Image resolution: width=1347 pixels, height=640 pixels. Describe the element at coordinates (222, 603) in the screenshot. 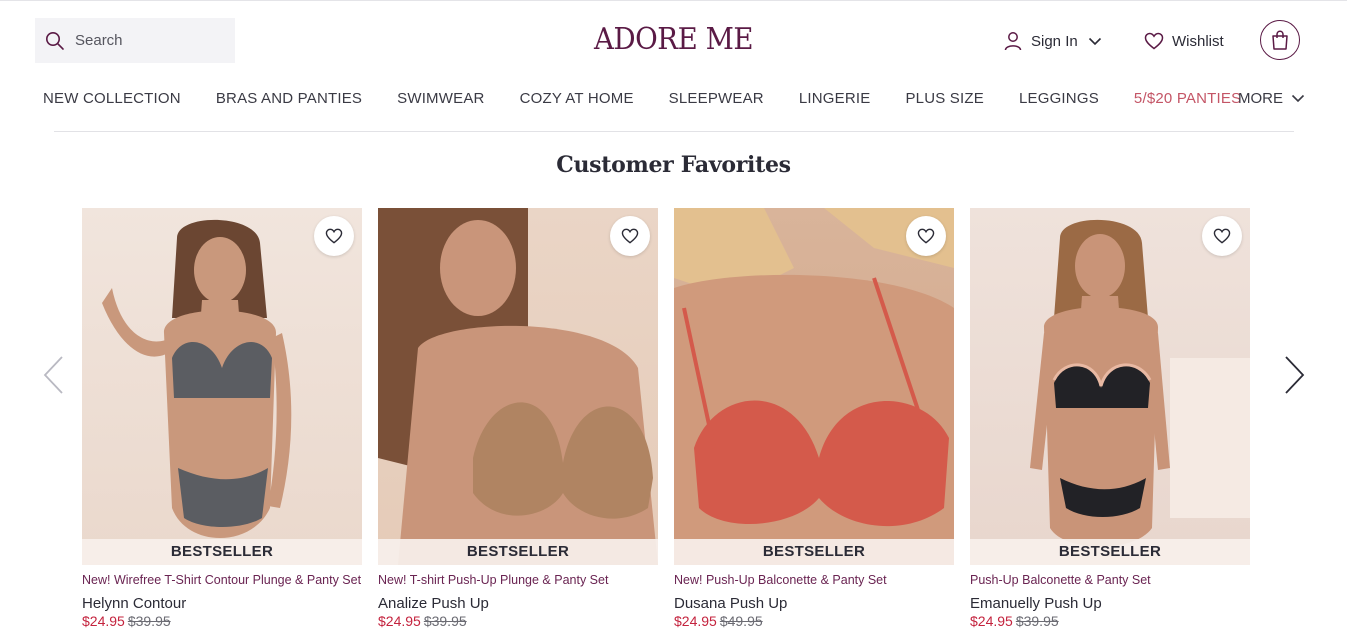

I see `product-name: Helynn Contour` at that location.